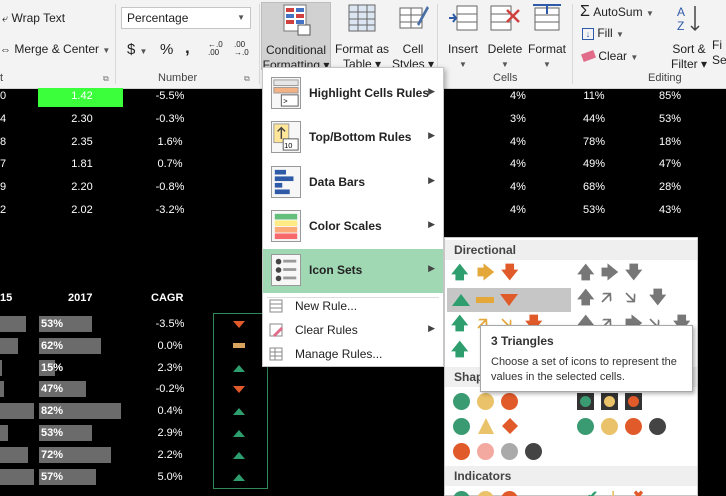 The height and width of the screenshot is (496, 726). I want to click on table-cell: -3.2%, so click(170, 210).